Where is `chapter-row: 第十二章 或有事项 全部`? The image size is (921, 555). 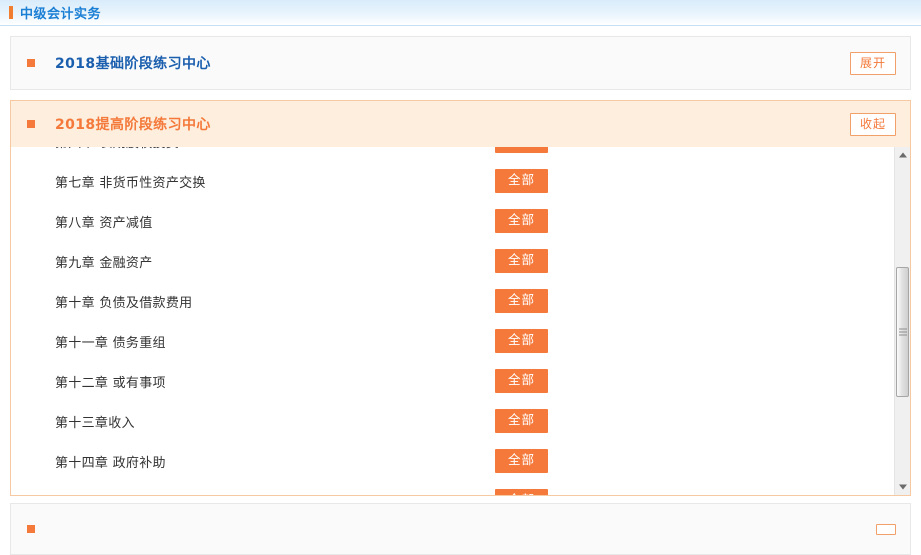
chapter-row: 第十二章 或有事项 全部 is located at coordinates (452, 381).